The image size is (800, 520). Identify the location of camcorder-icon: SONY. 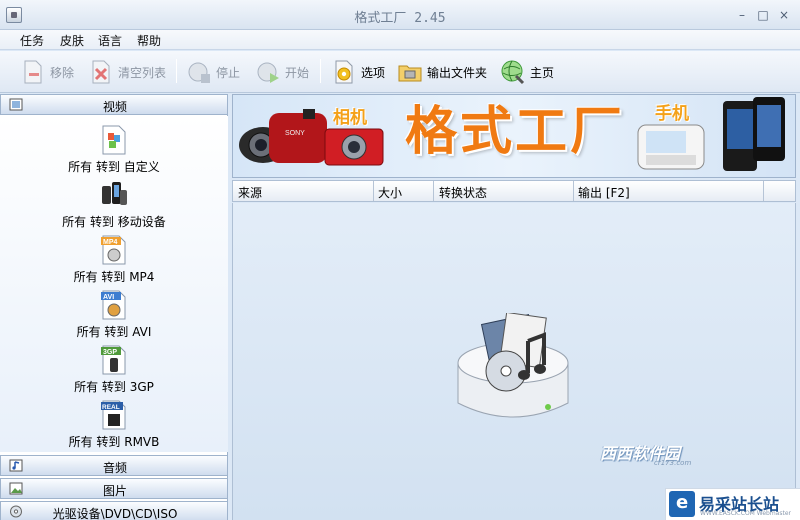
(283, 136).